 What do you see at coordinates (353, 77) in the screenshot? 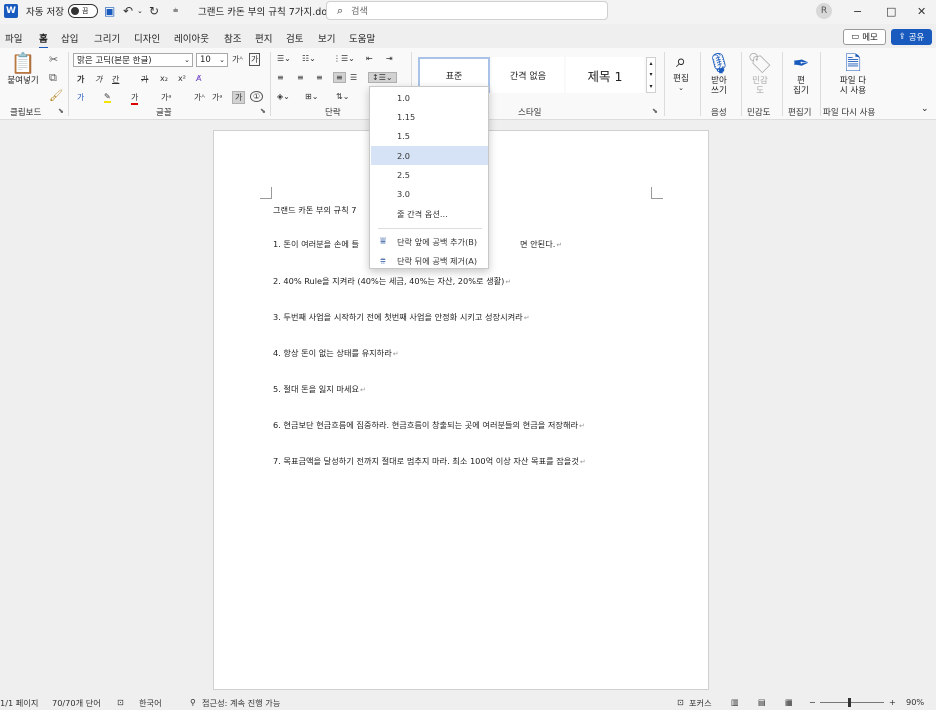
I see `distributed-icon: ☰` at bounding box center [353, 77].